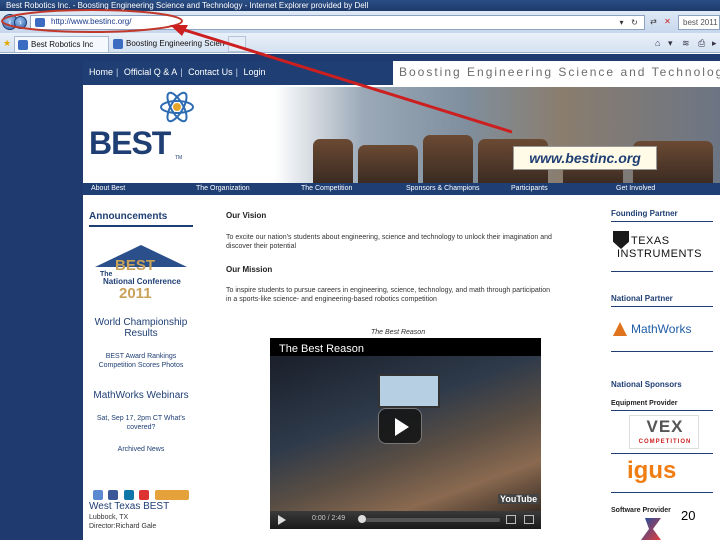 This screenshot has width=720, height=540. Describe the element at coordinates (621, 23) in the screenshot. I see `dropdown-icon: ▾` at that location.